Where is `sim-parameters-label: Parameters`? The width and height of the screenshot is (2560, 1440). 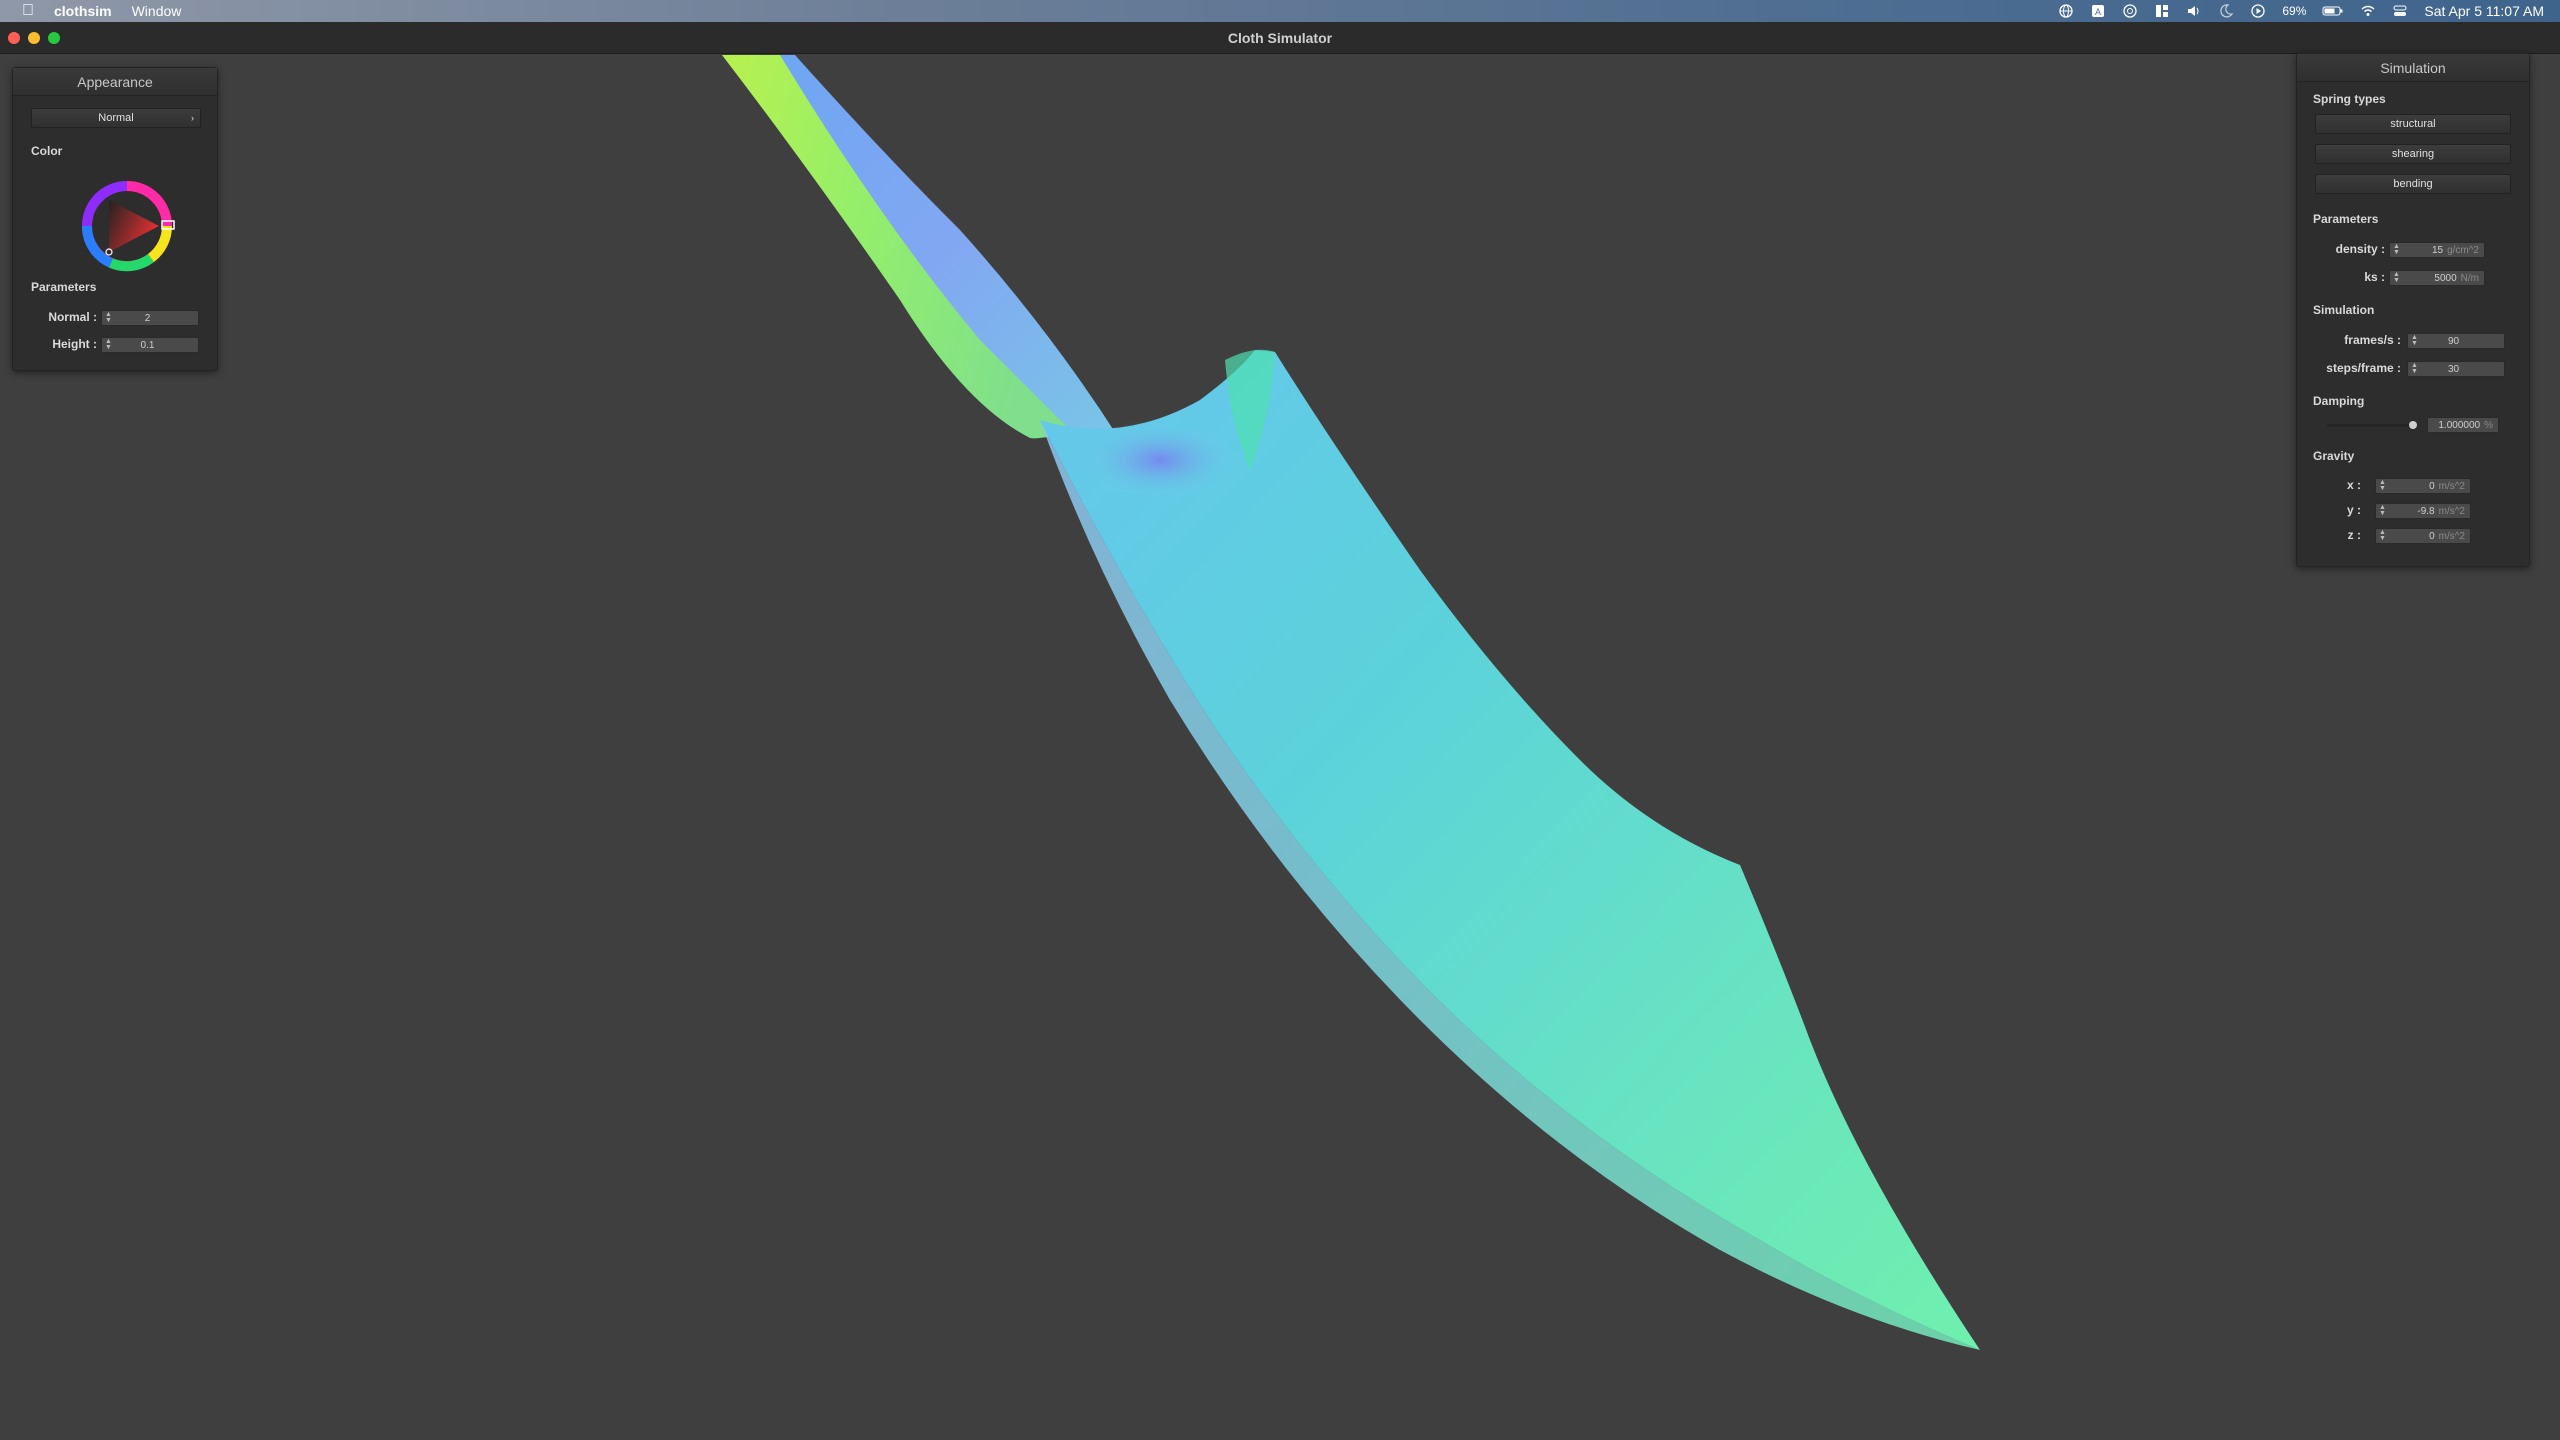 sim-parameters-label: Parameters is located at coordinates (2346, 219).